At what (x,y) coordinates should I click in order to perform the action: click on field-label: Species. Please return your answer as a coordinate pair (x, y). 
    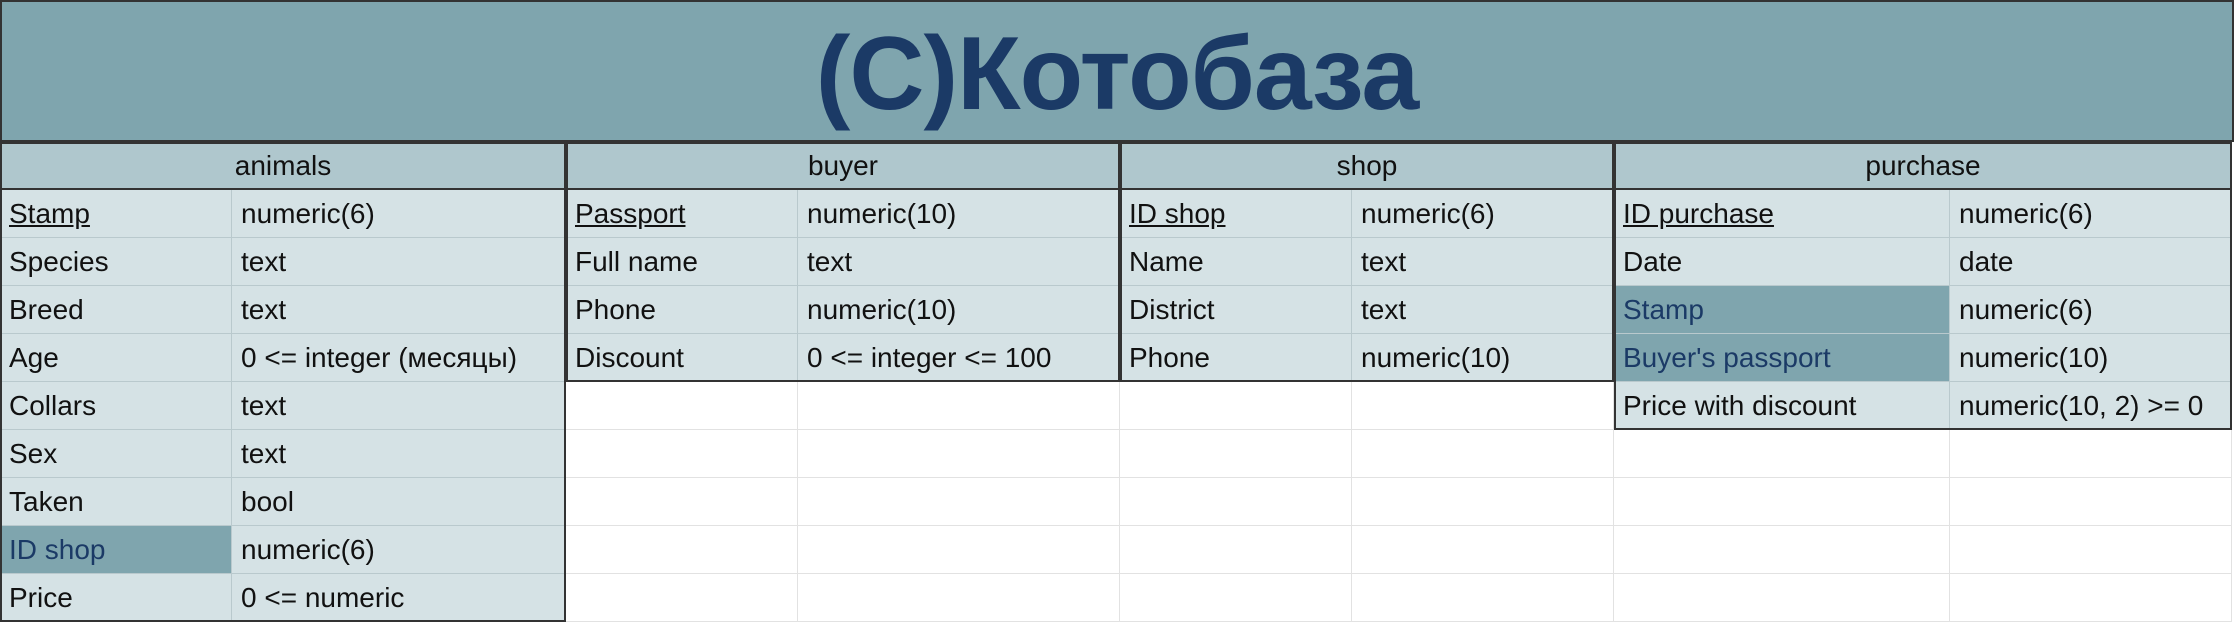
    Looking at the image, I should click on (59, 261).